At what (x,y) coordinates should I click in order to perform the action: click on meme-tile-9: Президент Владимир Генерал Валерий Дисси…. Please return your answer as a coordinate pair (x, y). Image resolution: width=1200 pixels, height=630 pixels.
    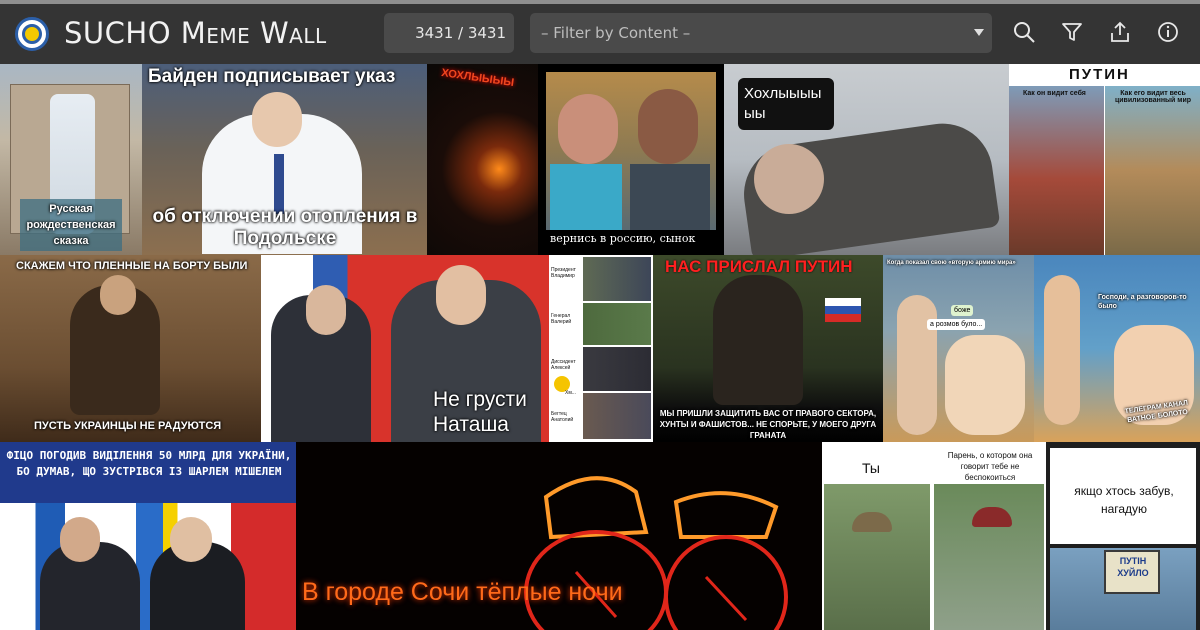
    Looking at the image, I should click on (601, 348).